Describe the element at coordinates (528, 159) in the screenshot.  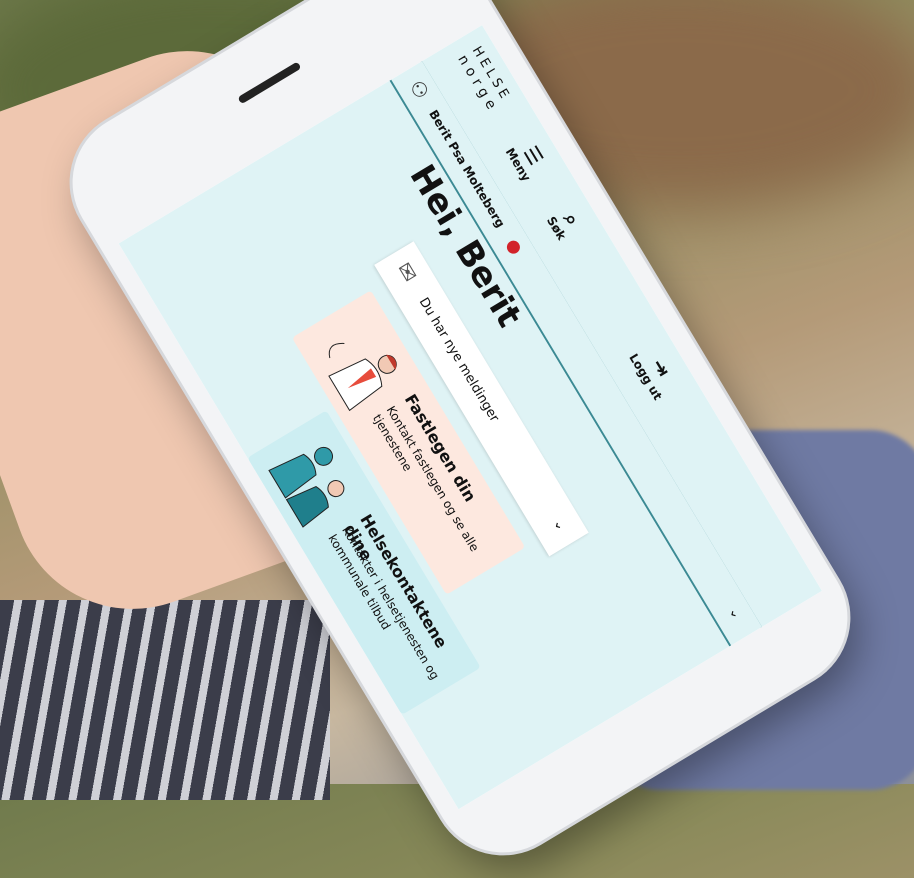
I see `menu-button: ☰ Meny` at that location.